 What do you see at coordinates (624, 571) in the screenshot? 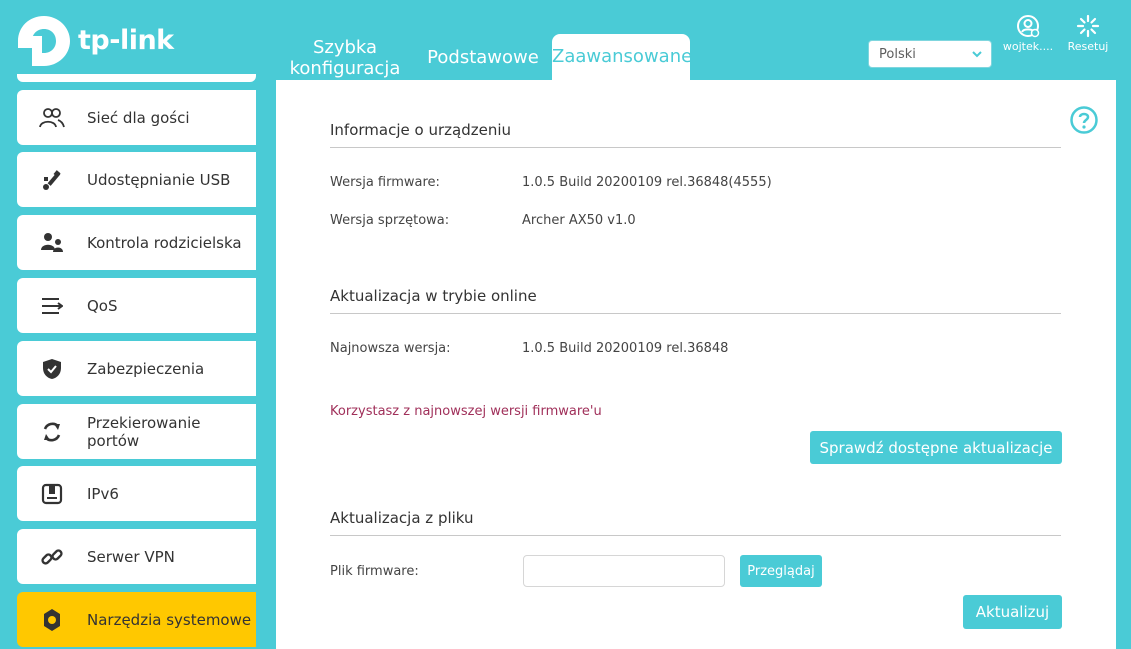
I see `firmware-file-input` at bounding box center [624, 571].